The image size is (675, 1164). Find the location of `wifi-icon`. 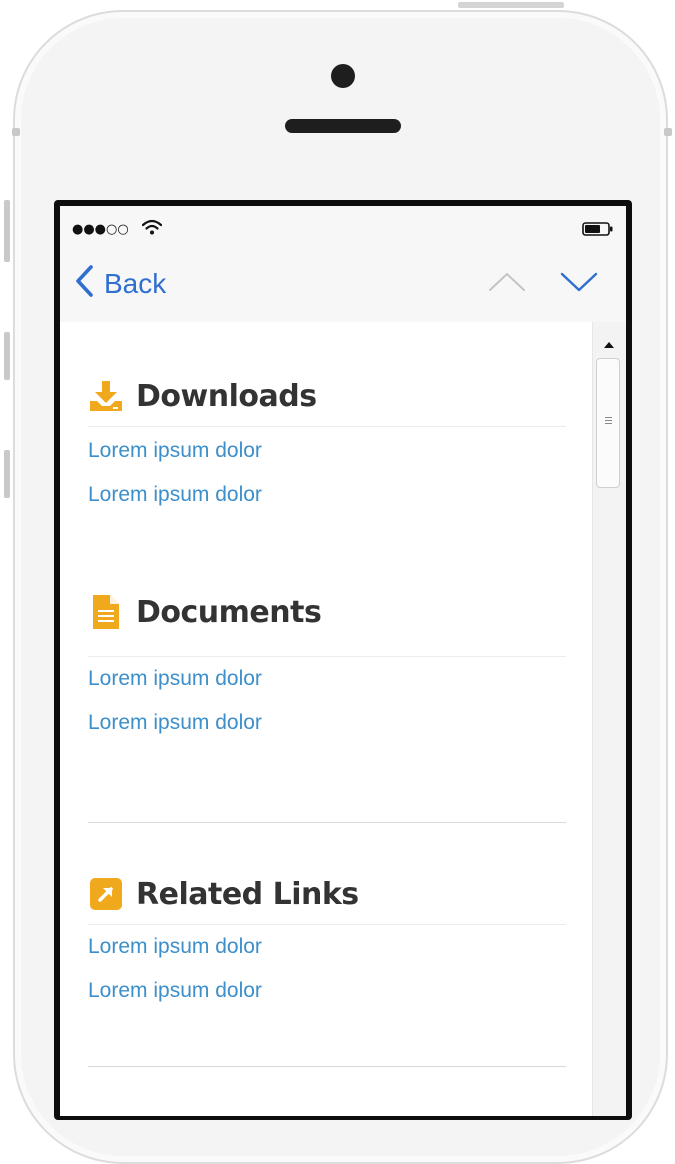

wifi-icon is located at coordinates (152, 229).